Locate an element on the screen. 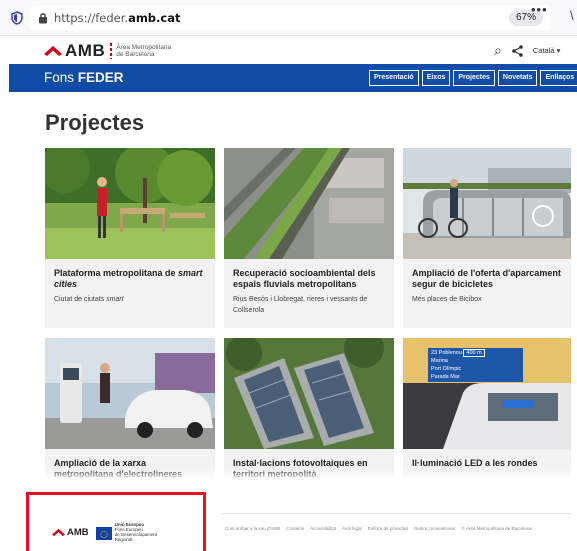 Image resolution: width=577 pixels, height=551 pixels. footer-link: Accessibilitat is located at coordinates (323, 528).